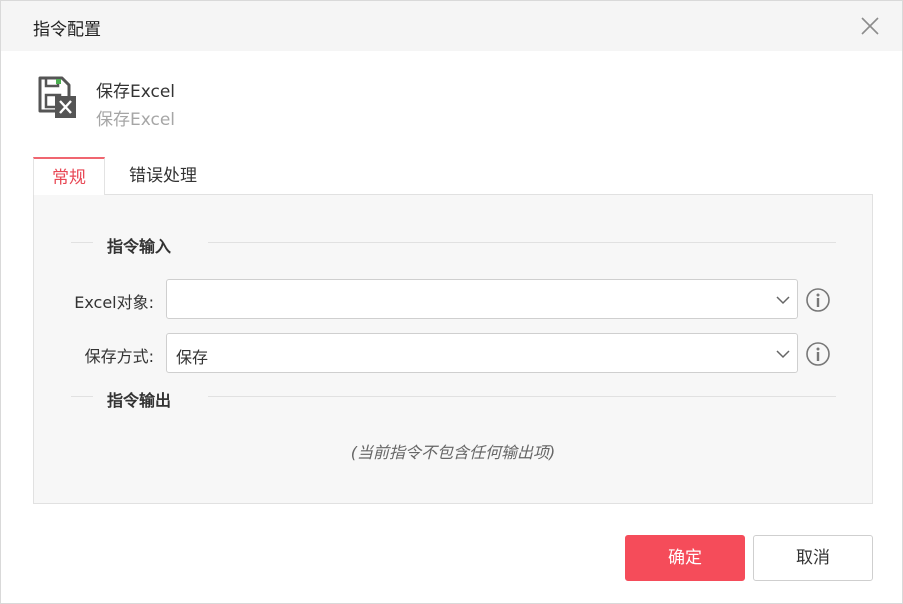 This screenshot has height=604, width=903. Describe the element at coordinates (192, 357) in the screenshot. I see `save-mode-value: 保存` at that location.